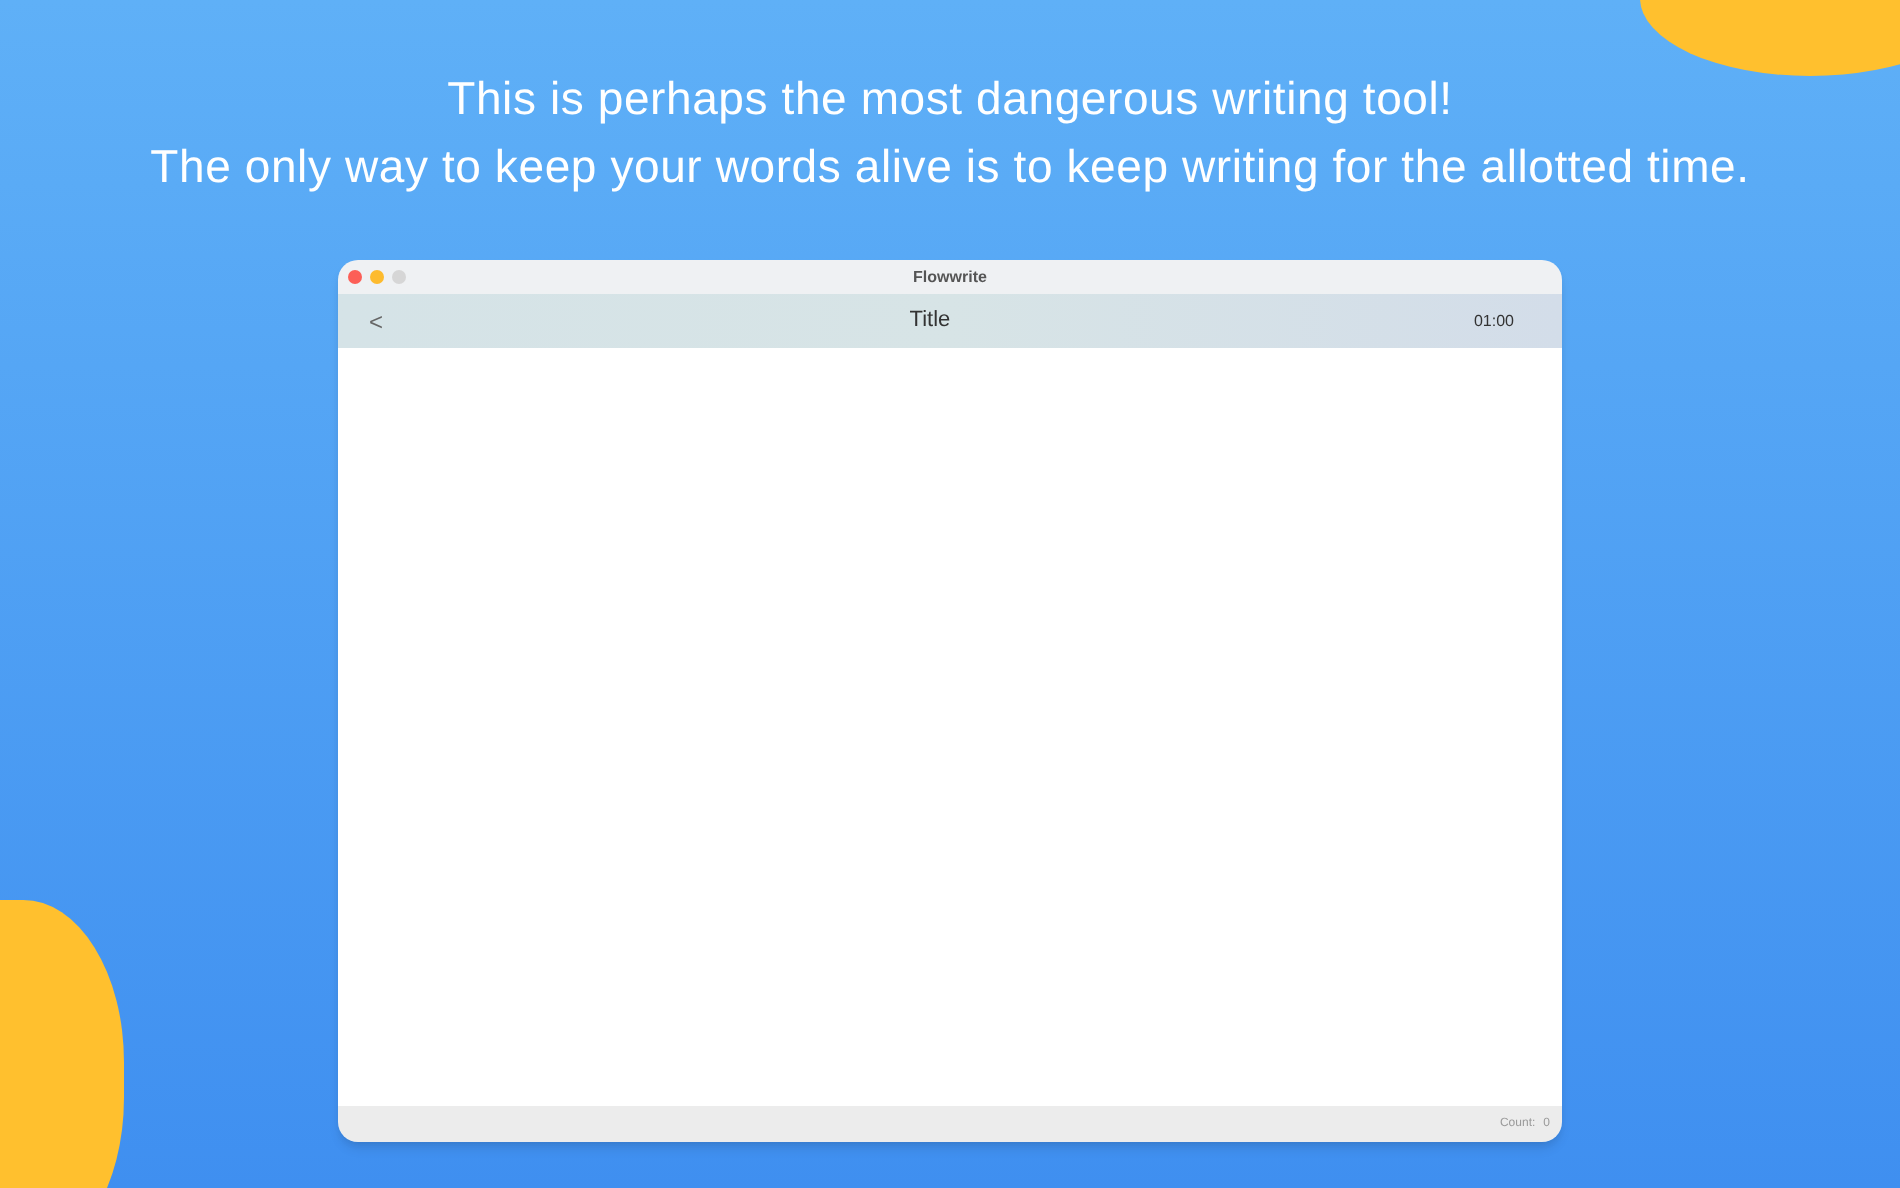 This screenshot has width=1900, height=1188. Describe the element at coordinates (399, 277) in the screenshot. I see `zoom-button` at that location.